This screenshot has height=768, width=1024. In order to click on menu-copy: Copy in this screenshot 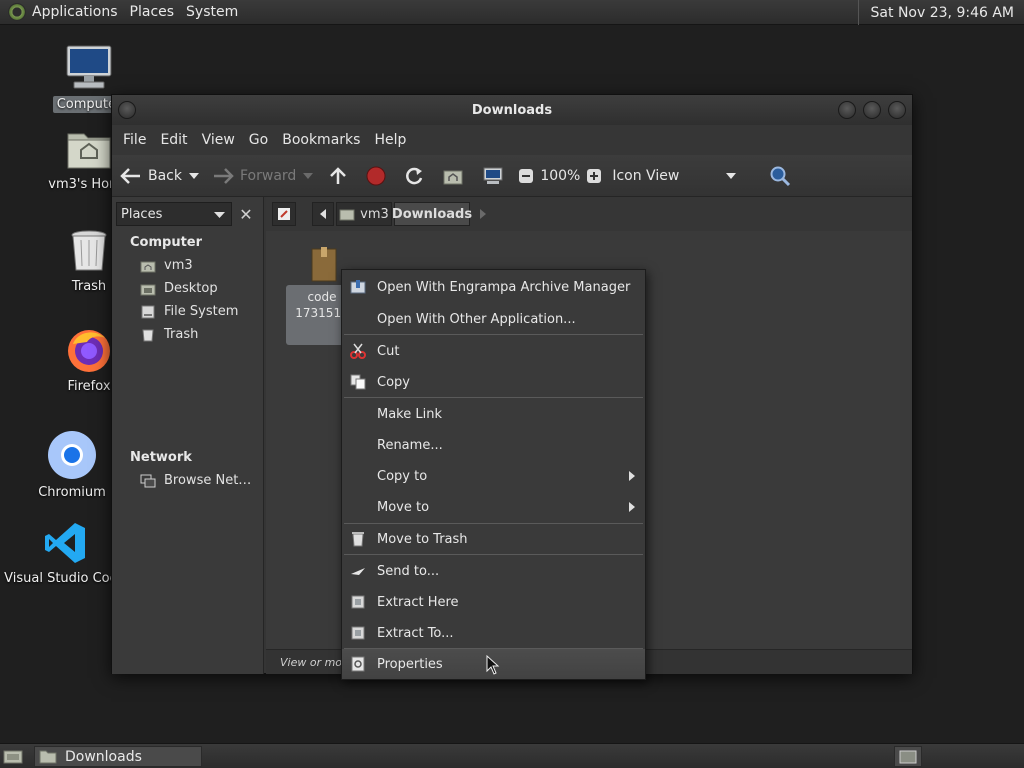, I will do `click(493, 382)`.